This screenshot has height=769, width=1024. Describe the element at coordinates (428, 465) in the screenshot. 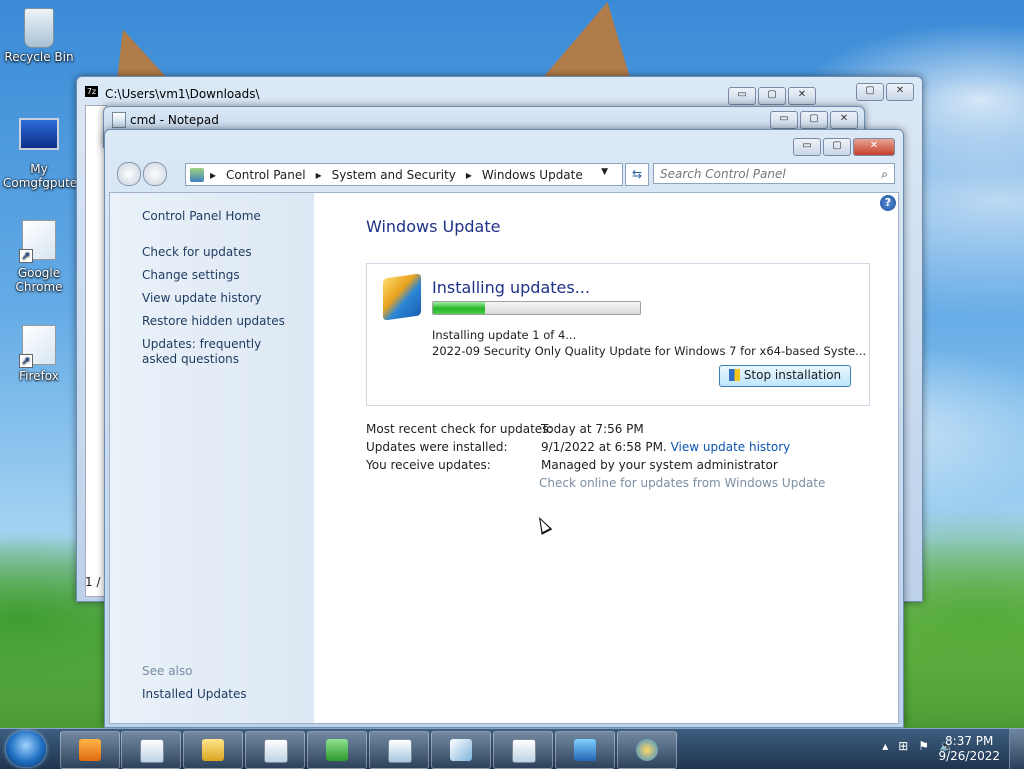

I see `info-label: You receive updates:` at that location.